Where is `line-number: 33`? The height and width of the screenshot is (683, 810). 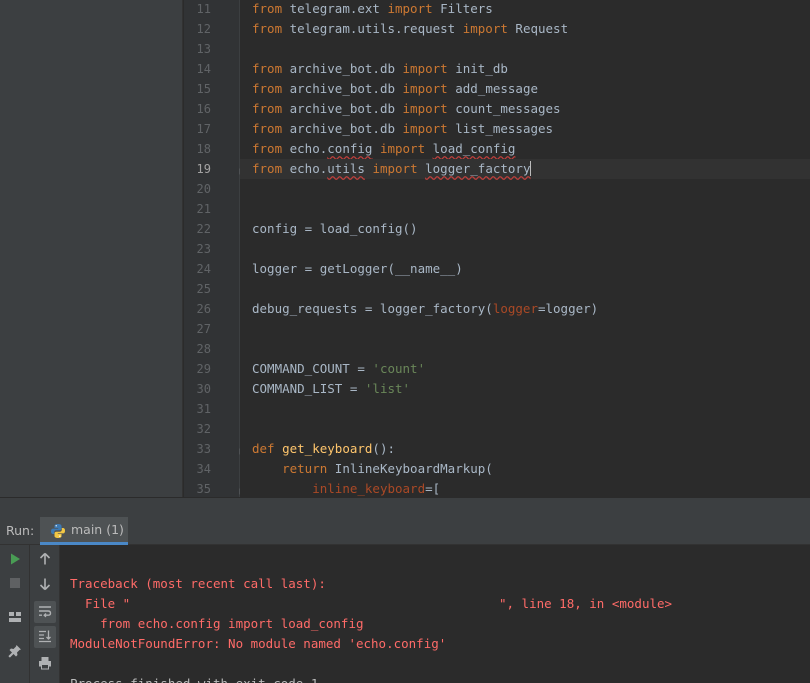 line-number: 33 is located at coordinates (203, 449).